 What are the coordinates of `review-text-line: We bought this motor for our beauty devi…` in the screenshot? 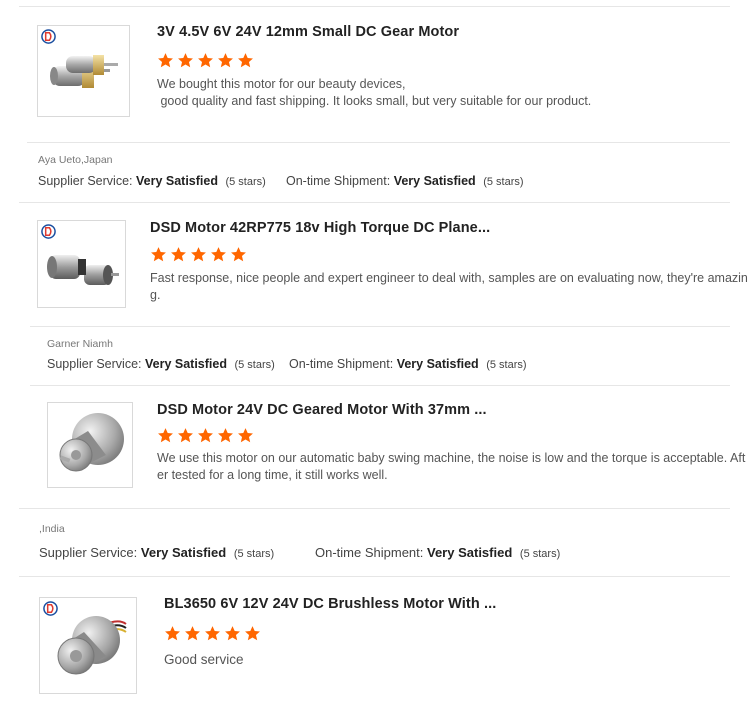 It's located at (281, 84).